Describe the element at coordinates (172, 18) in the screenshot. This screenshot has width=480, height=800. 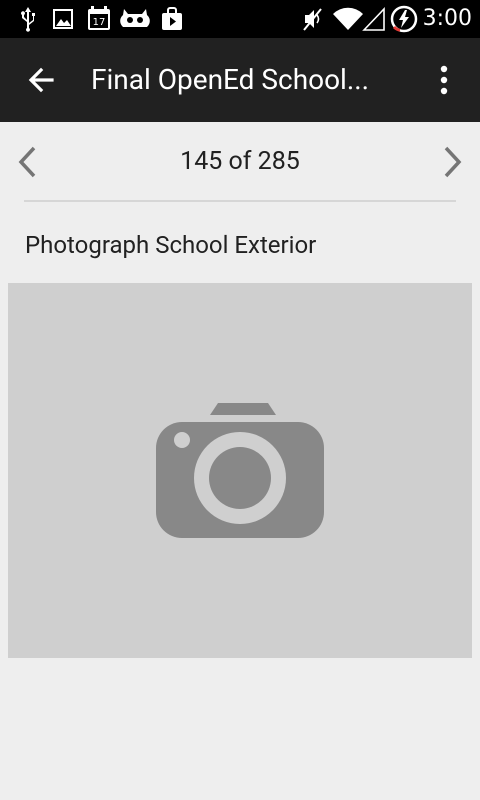
I see `play-store-icon` at that location.